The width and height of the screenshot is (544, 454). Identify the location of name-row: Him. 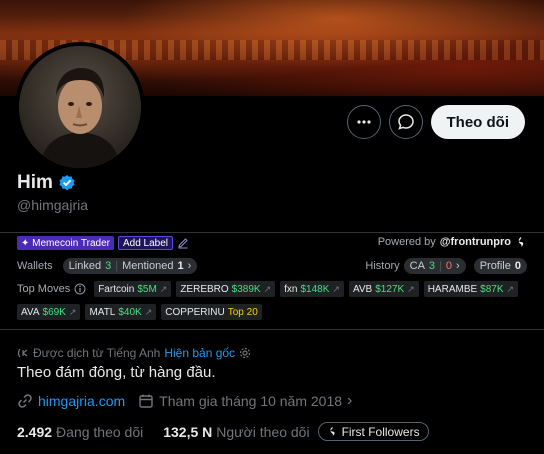
(46, 183).